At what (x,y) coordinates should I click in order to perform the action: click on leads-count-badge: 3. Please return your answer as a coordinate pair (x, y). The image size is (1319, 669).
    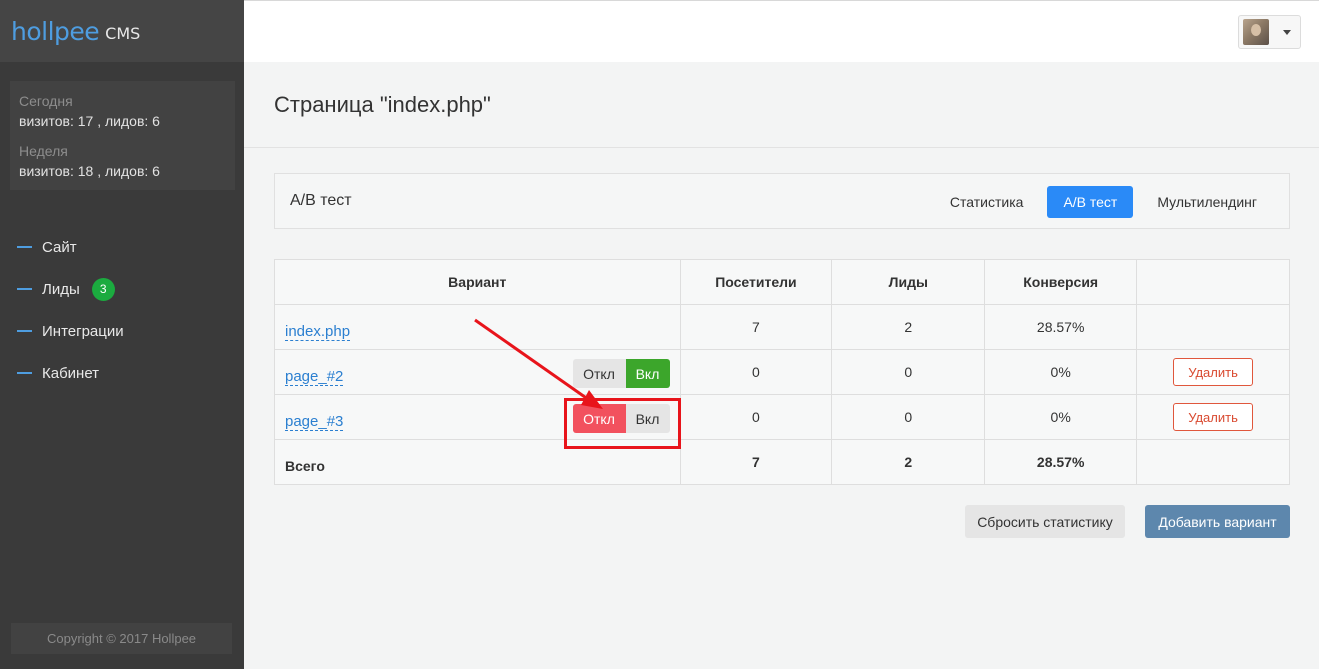
    Looking at the image, I should click on (103, 289).